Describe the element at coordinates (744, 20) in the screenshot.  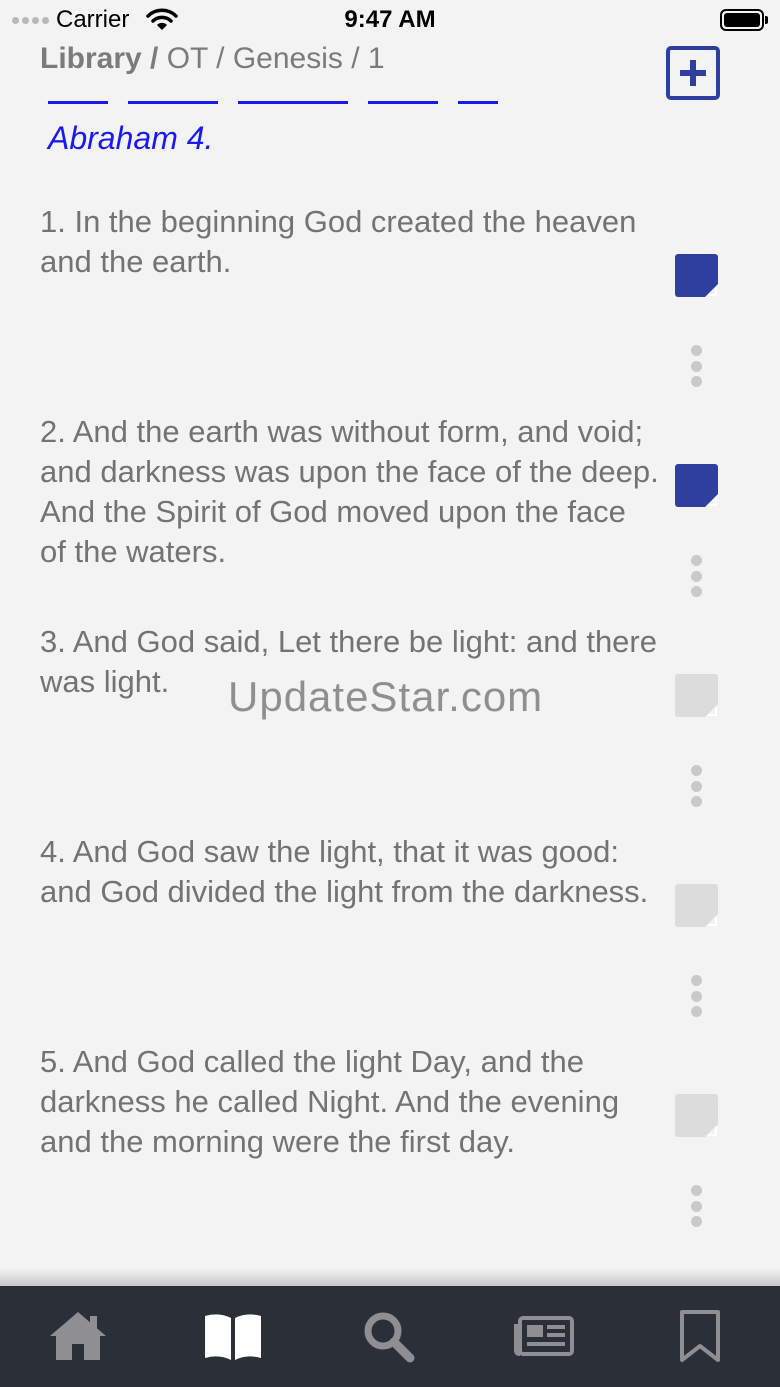
I see `battery-icon` at that location.